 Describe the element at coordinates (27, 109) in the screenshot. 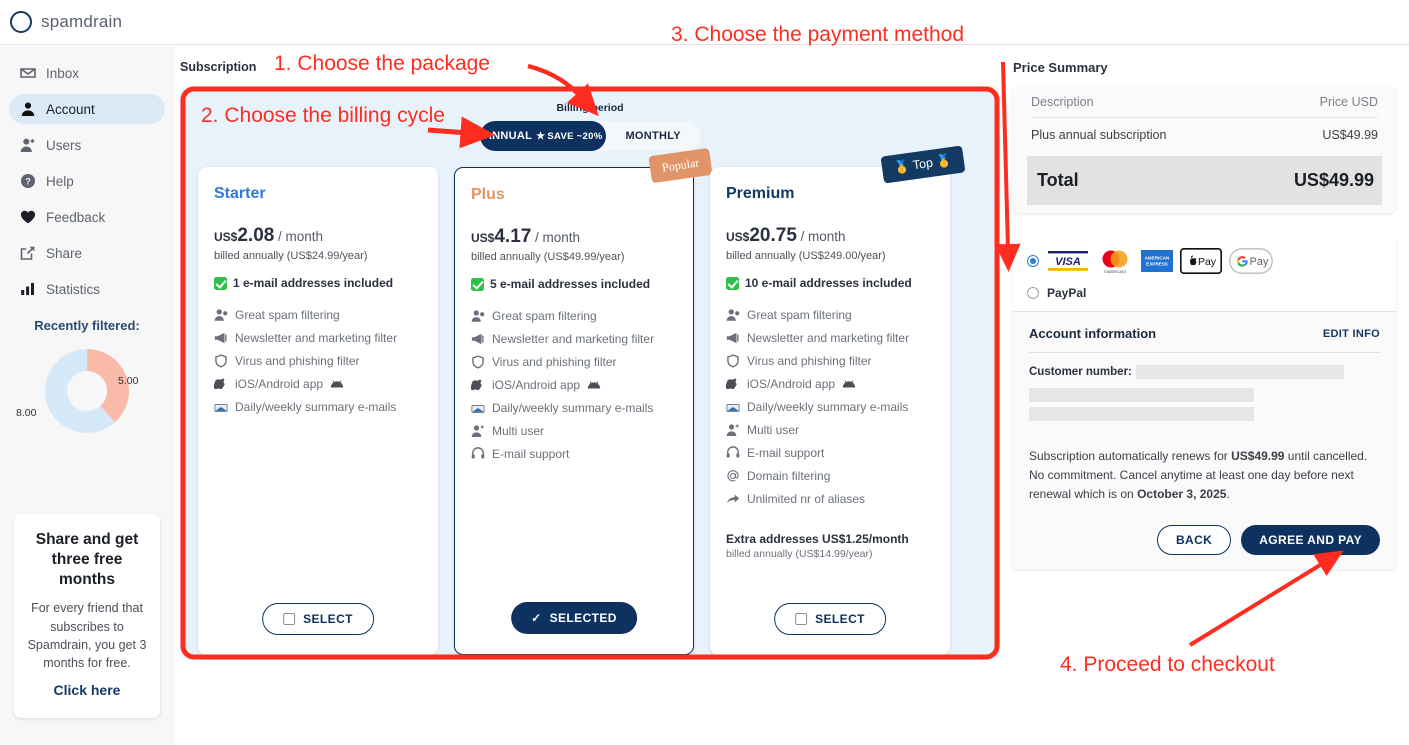

I see `user-icon` at that location.